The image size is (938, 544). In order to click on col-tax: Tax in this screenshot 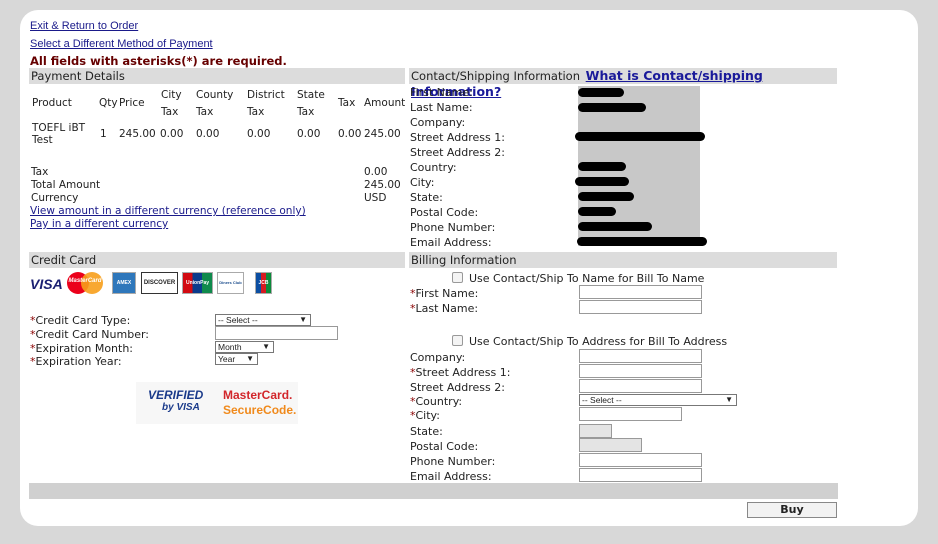, I will do `click(347, 103)`.